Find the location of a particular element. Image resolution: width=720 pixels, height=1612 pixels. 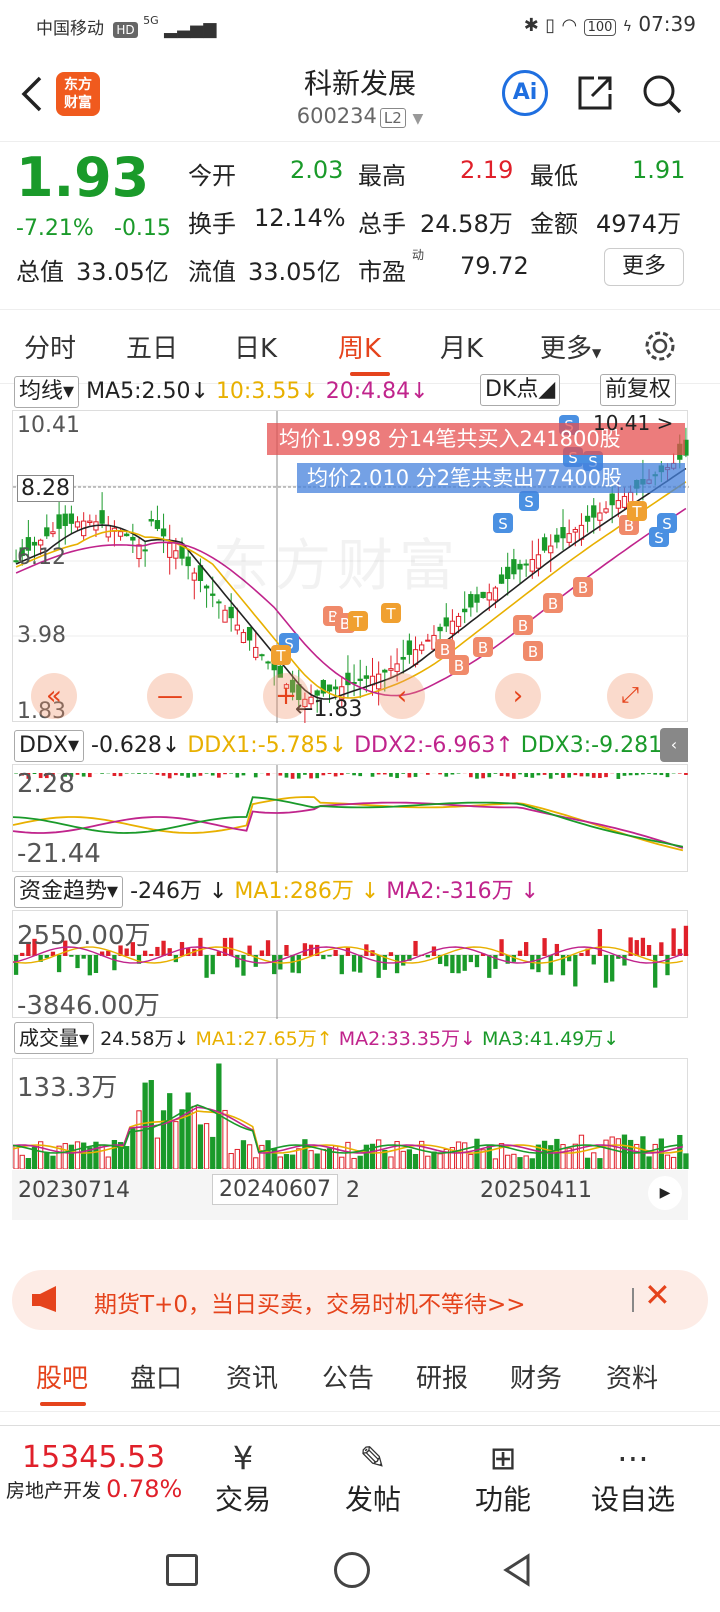

adjust-button: 前复权 is located at coordinates (638, 390).